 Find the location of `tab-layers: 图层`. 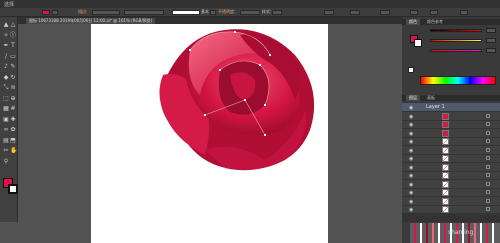

tab-layers: 图层 is located at coordinates (413, 98).